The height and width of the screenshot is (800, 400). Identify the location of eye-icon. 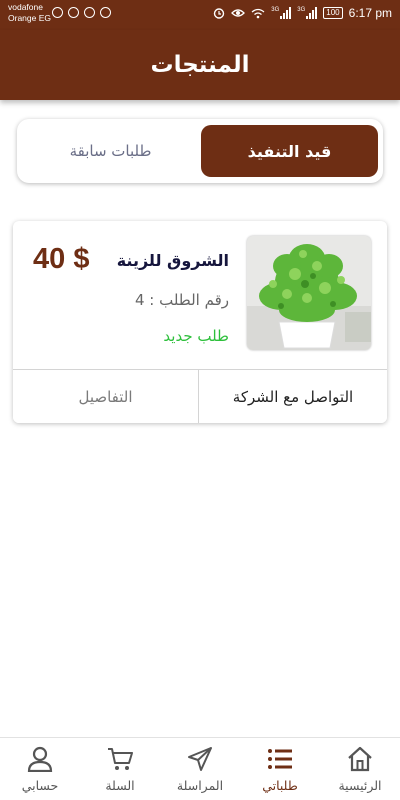
(238, 13).